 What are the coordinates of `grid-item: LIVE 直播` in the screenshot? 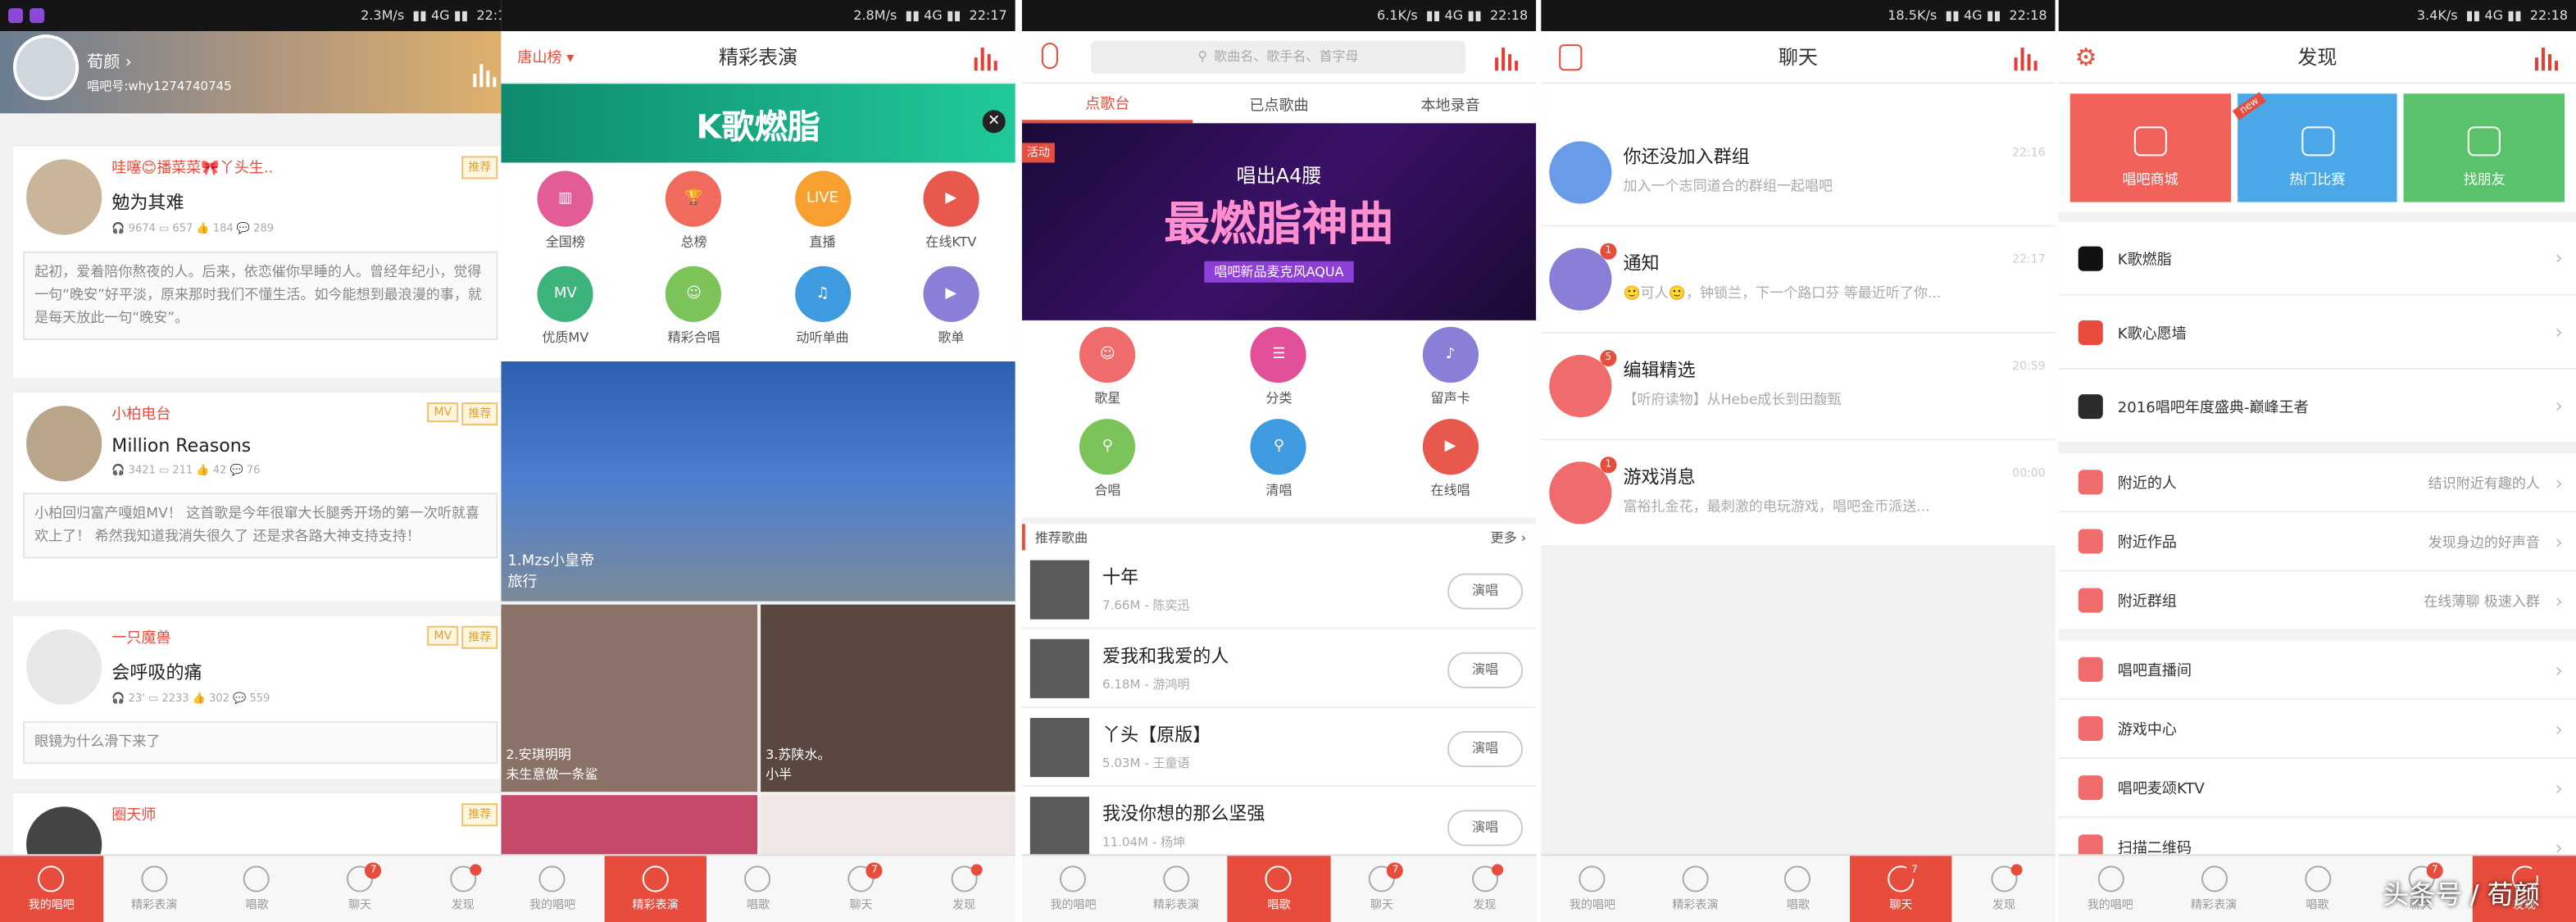 It's located at (822, 218).